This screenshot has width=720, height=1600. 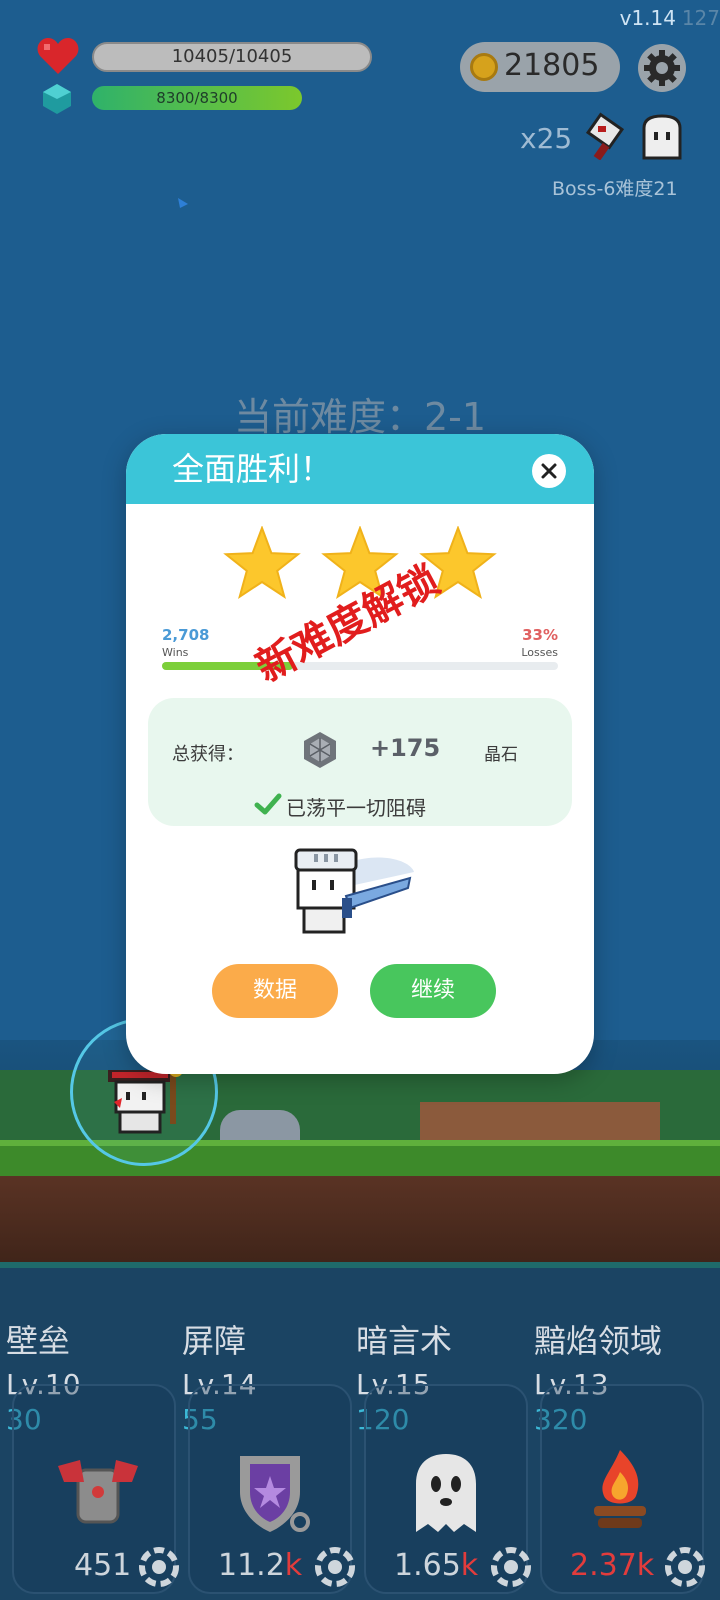 I want to click on hero-character, so click(x=145, y=1099).